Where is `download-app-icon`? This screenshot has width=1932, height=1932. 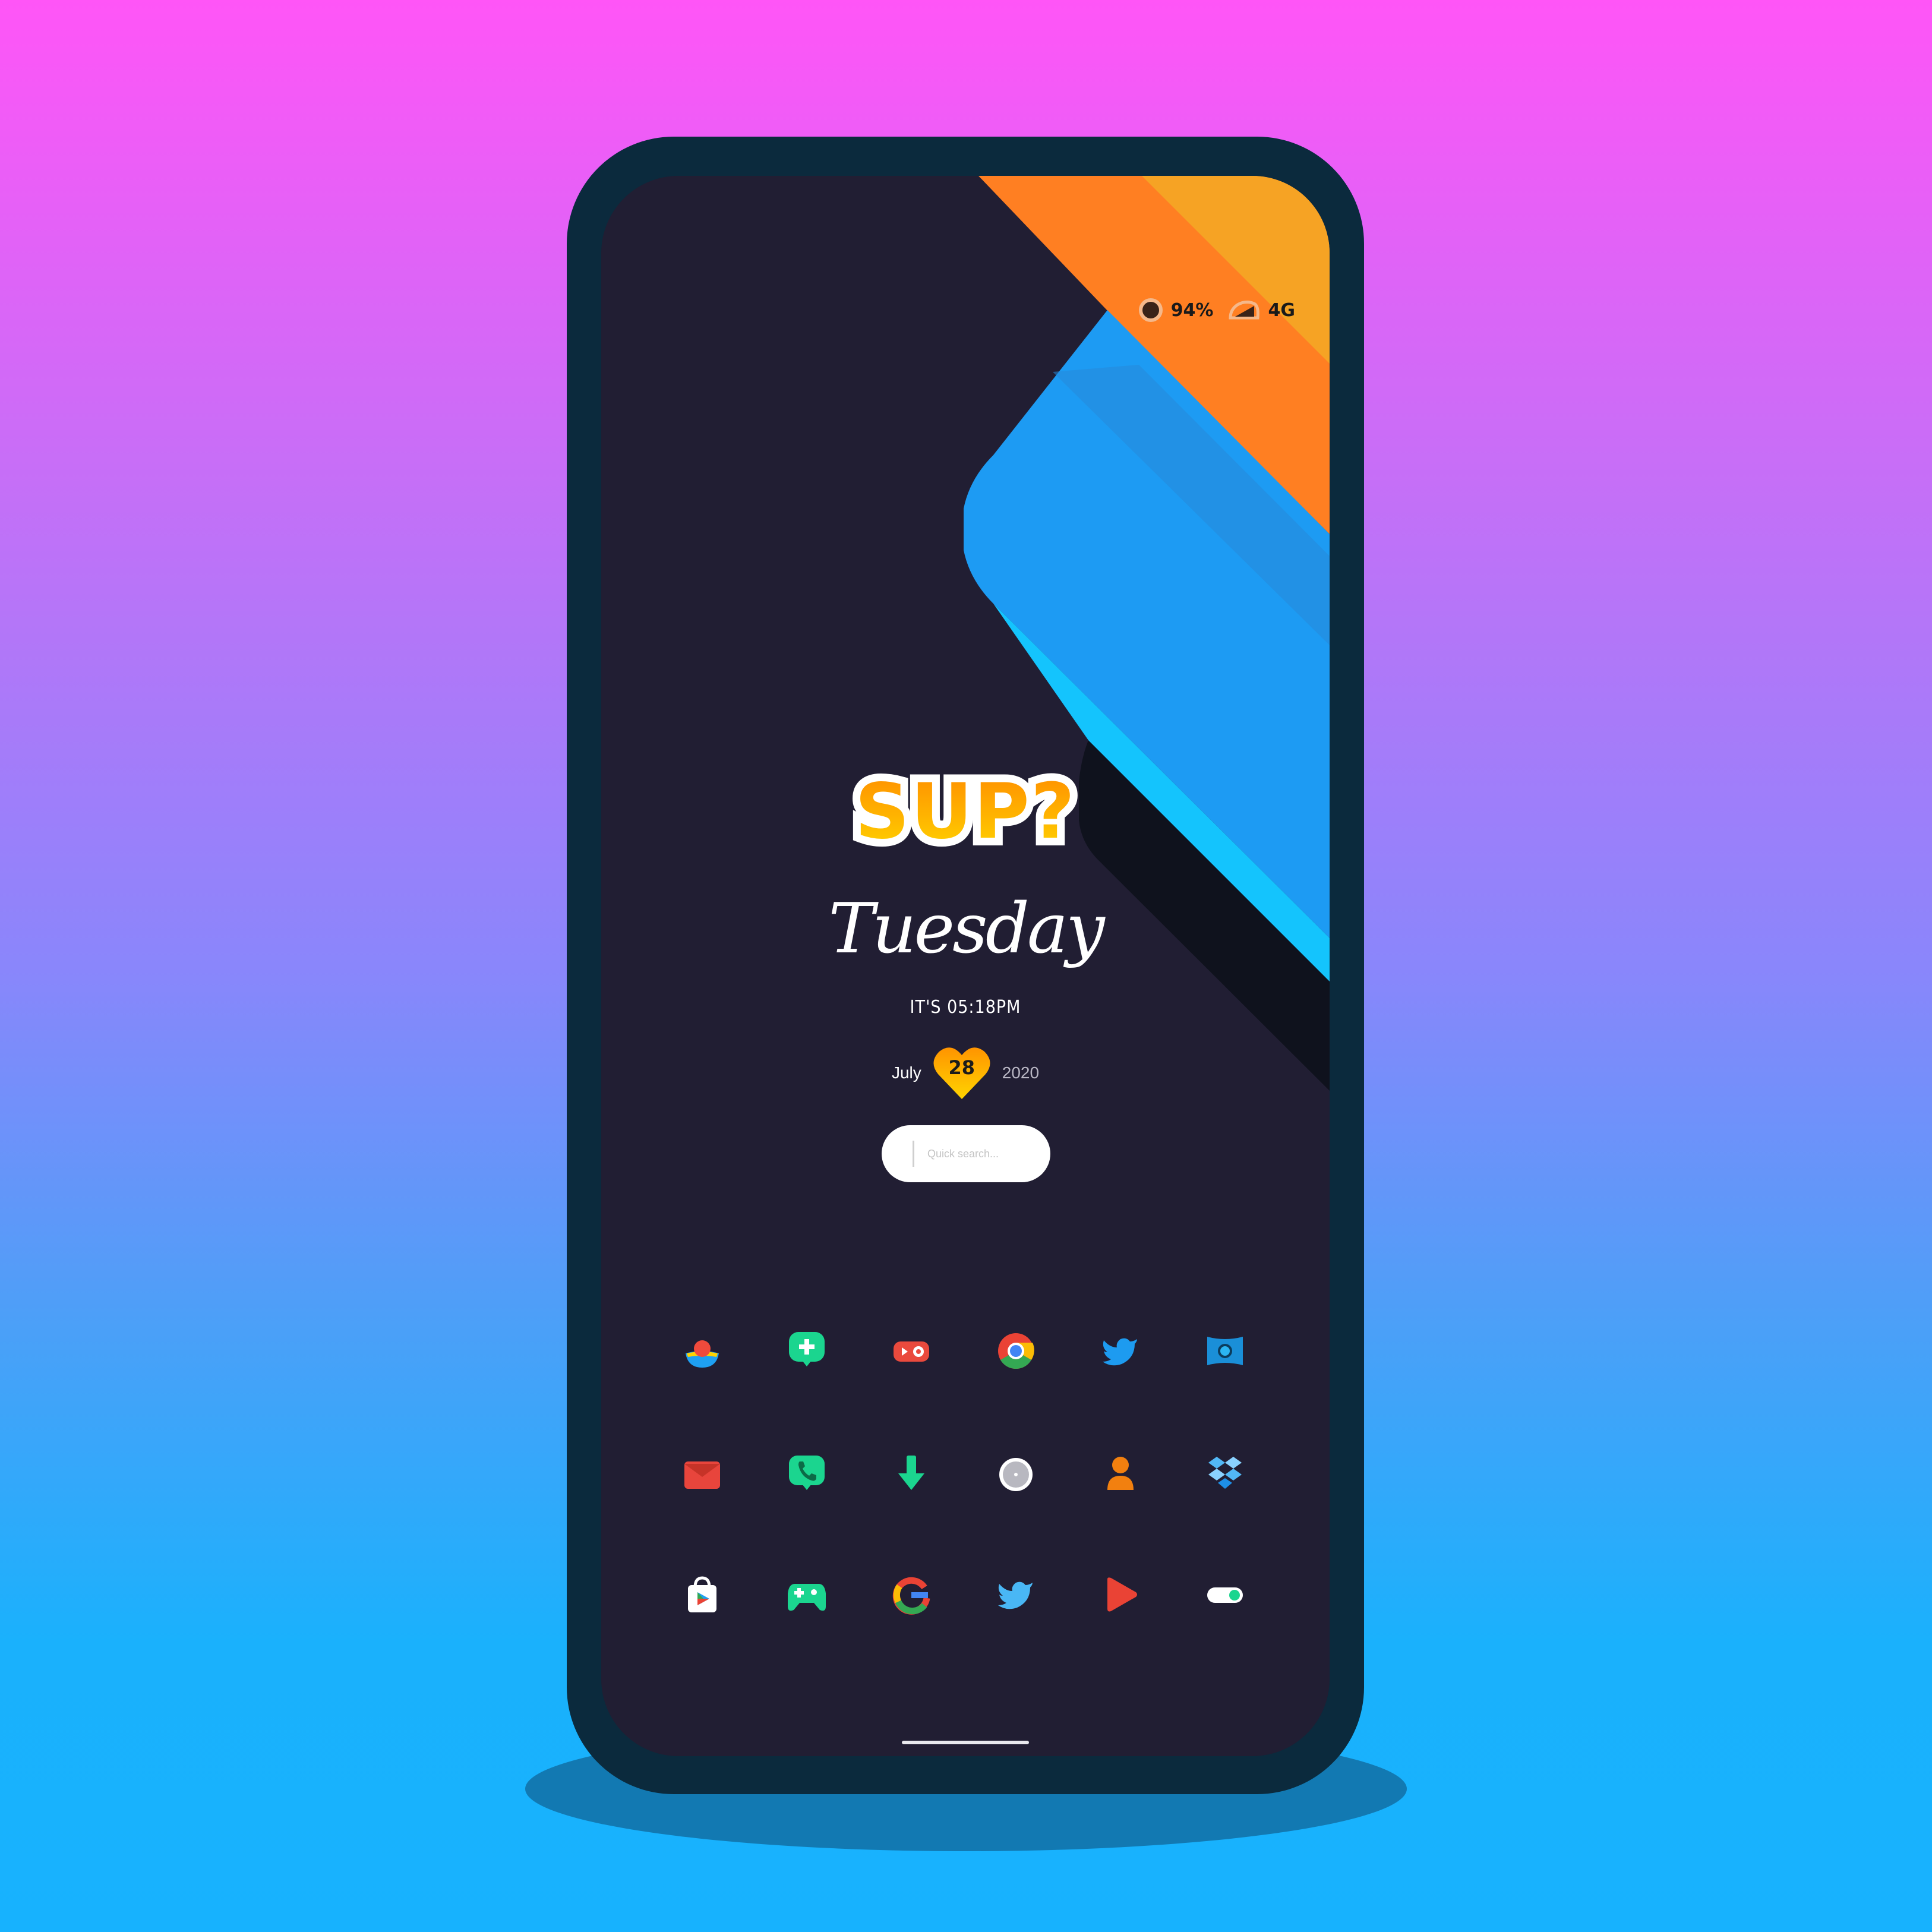 download-app-icon is located at coordinates (911, 1473).